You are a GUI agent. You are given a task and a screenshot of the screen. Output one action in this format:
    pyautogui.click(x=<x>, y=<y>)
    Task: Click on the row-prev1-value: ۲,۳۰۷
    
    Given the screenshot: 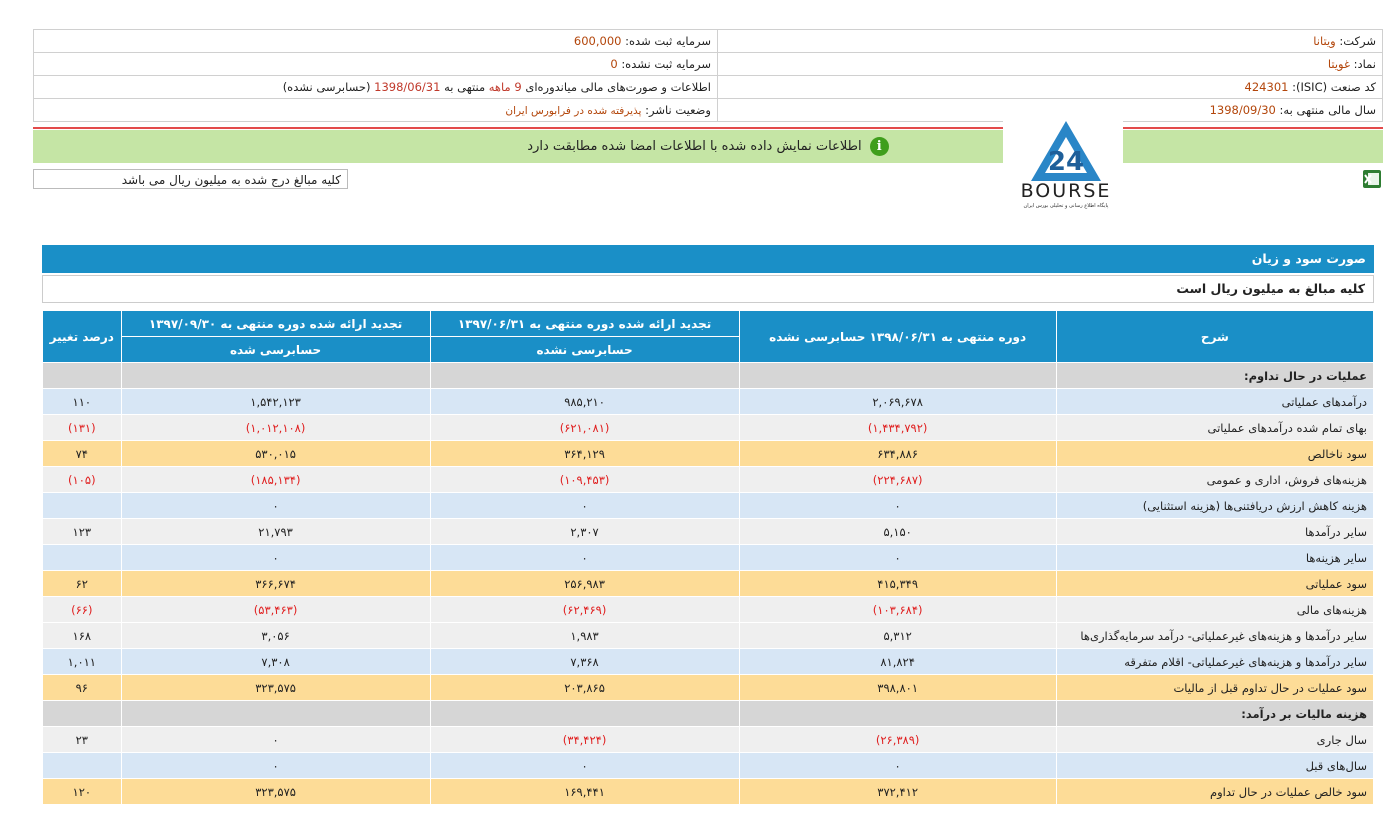 What is the action you would take?
    pyautogui.click(x=584, y=531)
    